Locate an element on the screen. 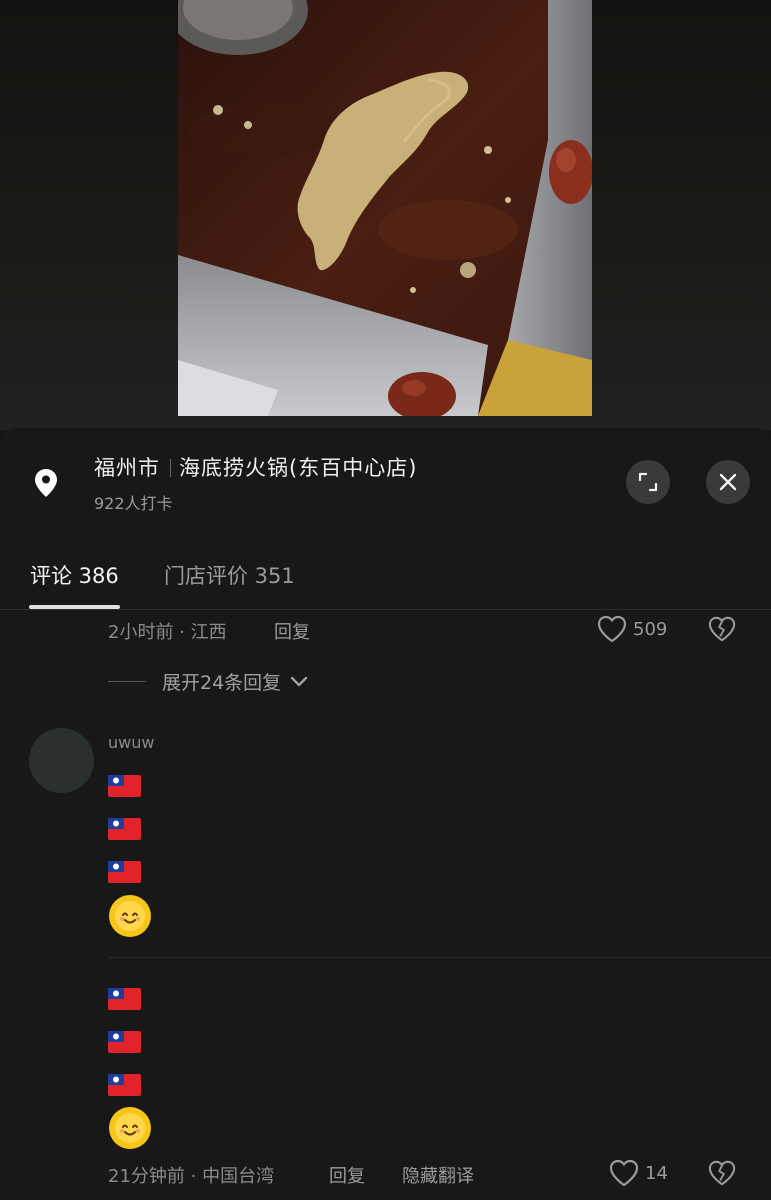 Image resolution: width=771 pixels, height=1200 pixels. close-icon is located at coordinates (728, 482).